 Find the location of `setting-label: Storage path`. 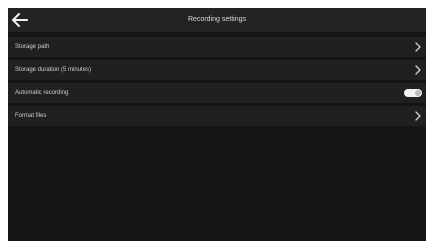

setting-label: Storage path is located at coordinates (32, 47).